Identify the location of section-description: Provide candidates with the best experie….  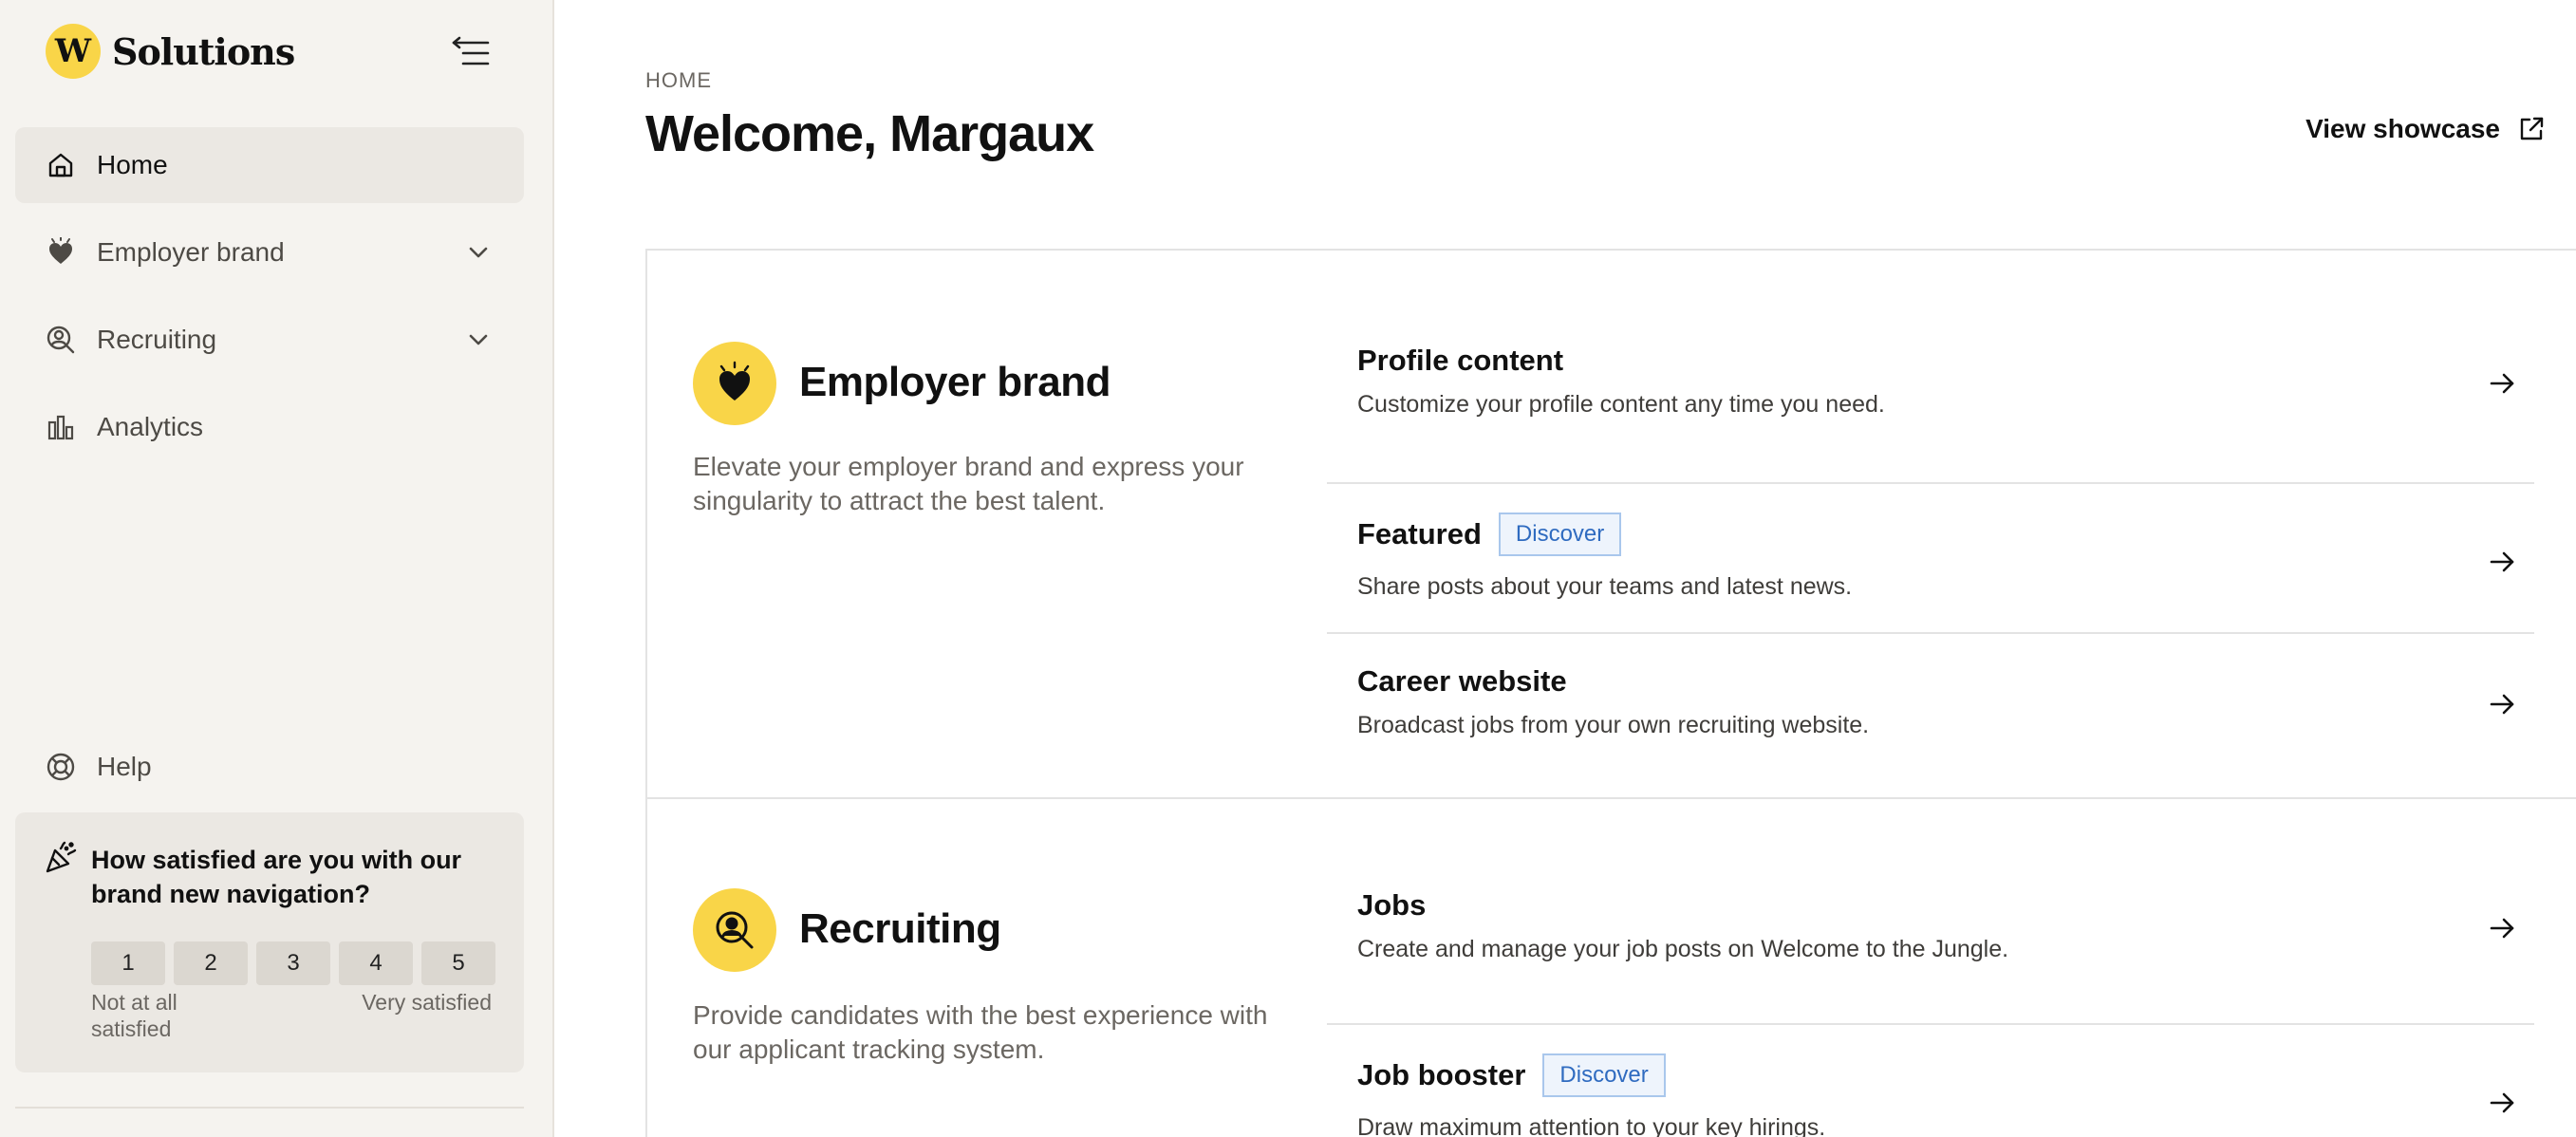
(981, 1032).